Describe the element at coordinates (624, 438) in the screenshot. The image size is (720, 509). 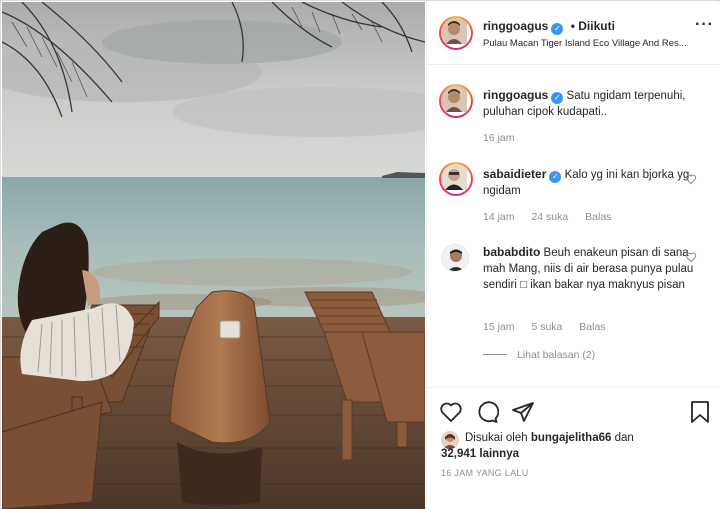
I see `liked-by-and: dan` at that location.